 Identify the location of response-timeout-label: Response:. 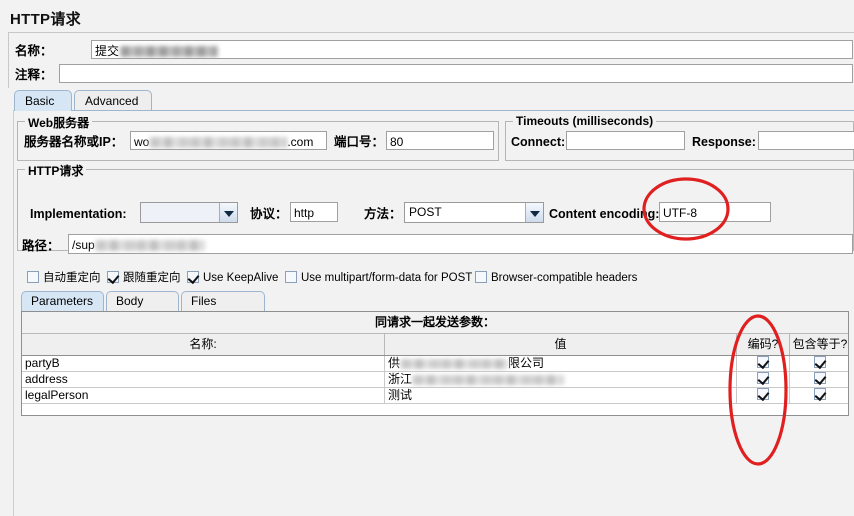
(724, 142).